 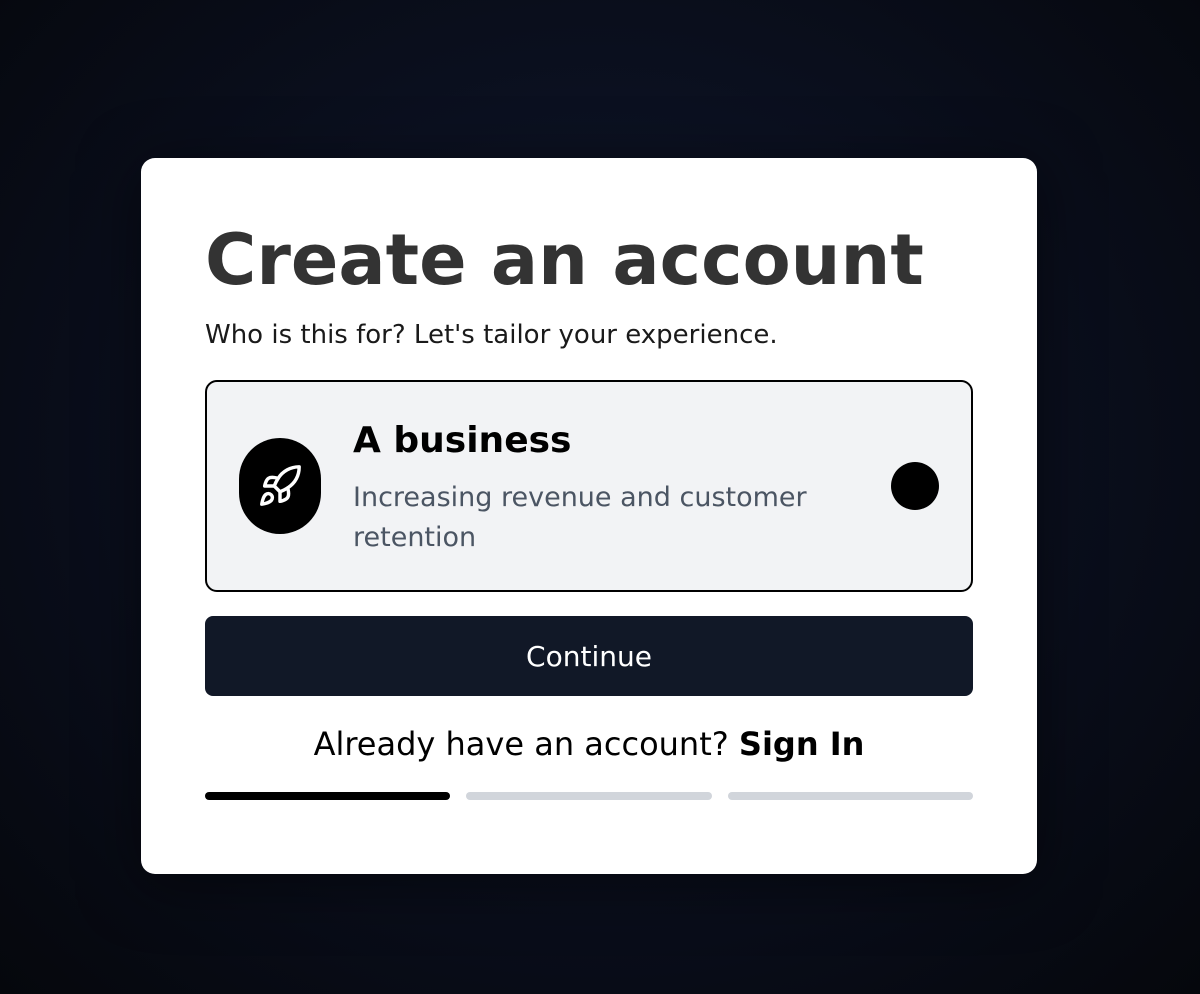 What do you see at coordinates (564, 260) in the screenshot?
I see `page-title: Create an account` at bounding box center [564, 260].